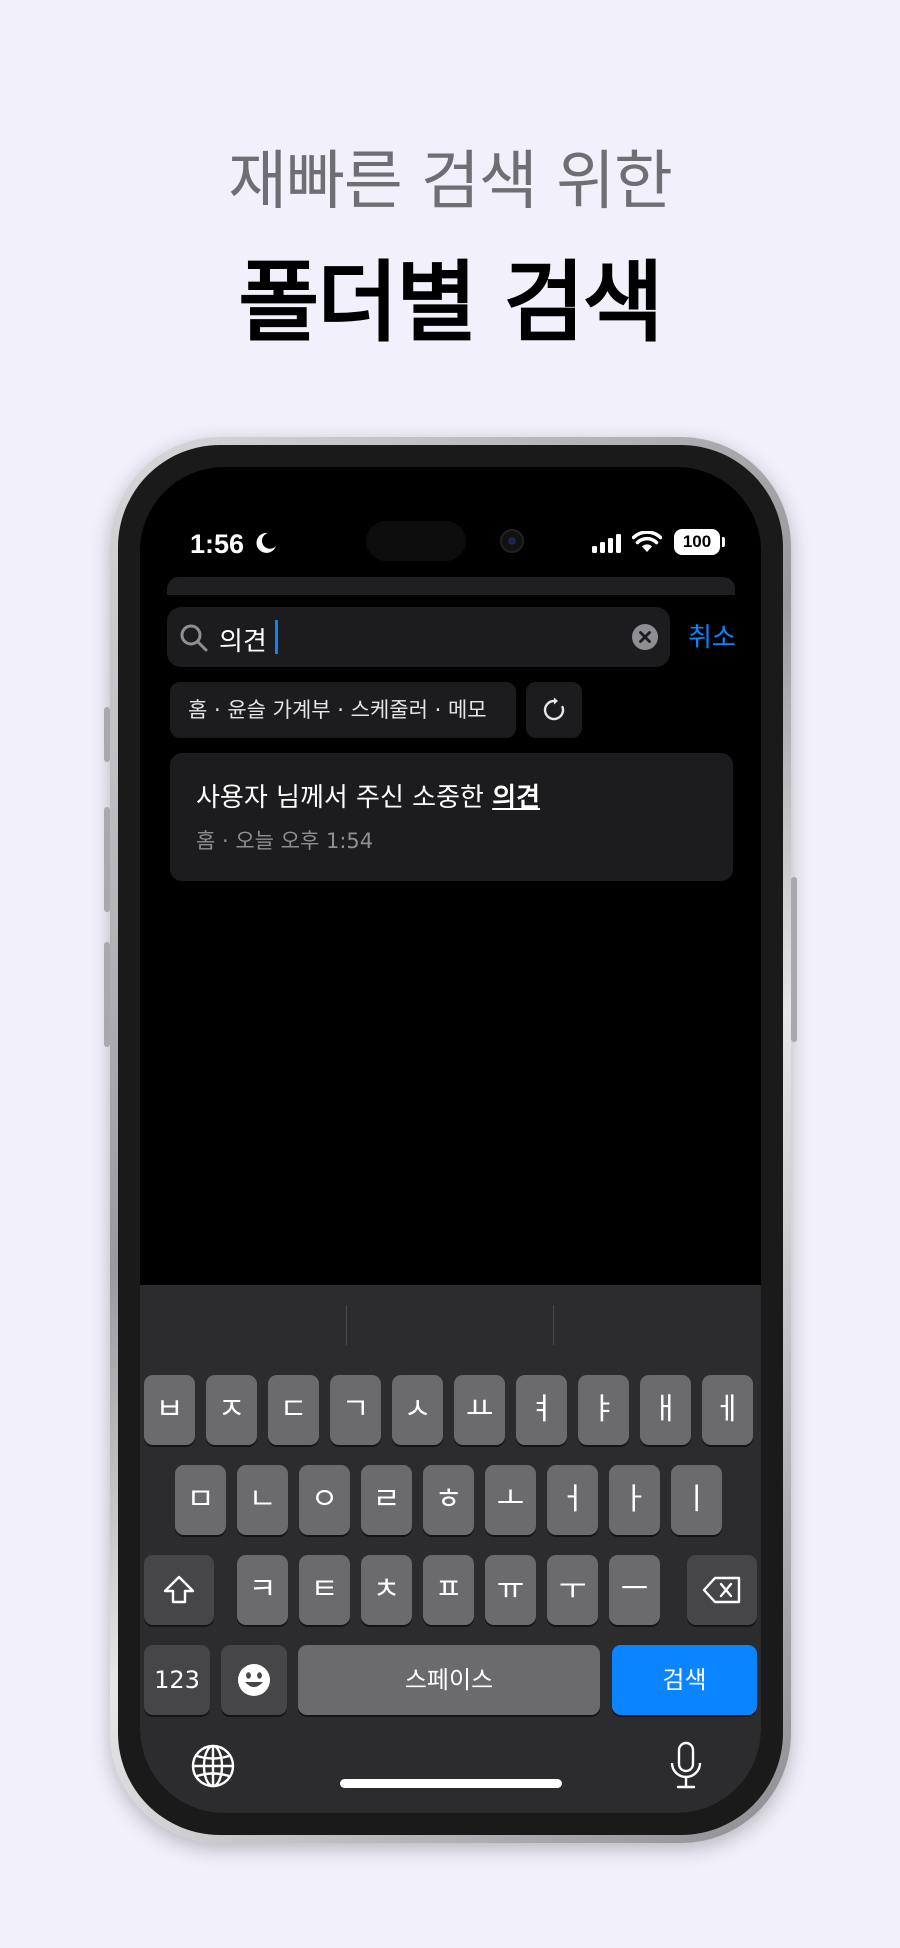 The width and height of the screenshot is (900, 1948). What do you see at coordinates (449, 1680) in the screenshot?
I see `space-key: 스페이스` at bounding box center [449, 1680].